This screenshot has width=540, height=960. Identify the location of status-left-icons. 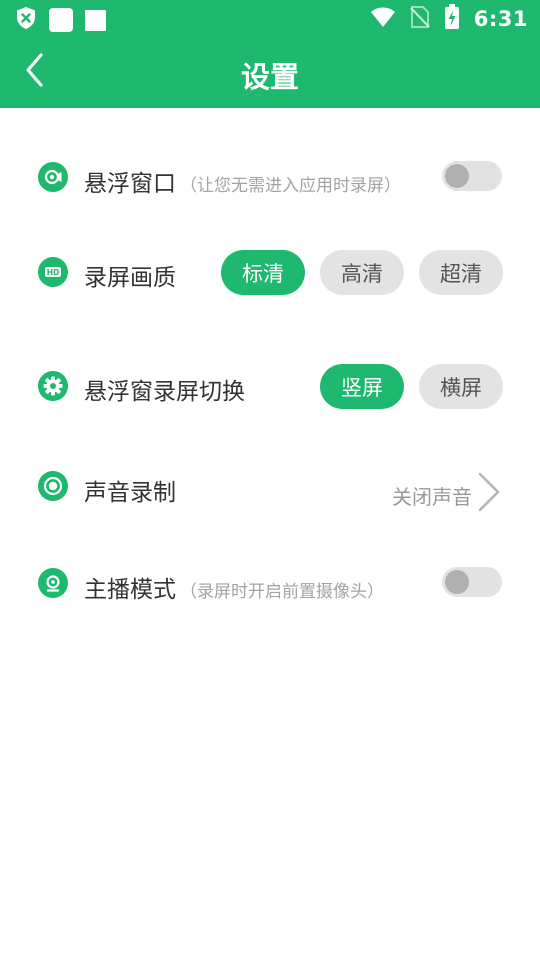
(60, 20).